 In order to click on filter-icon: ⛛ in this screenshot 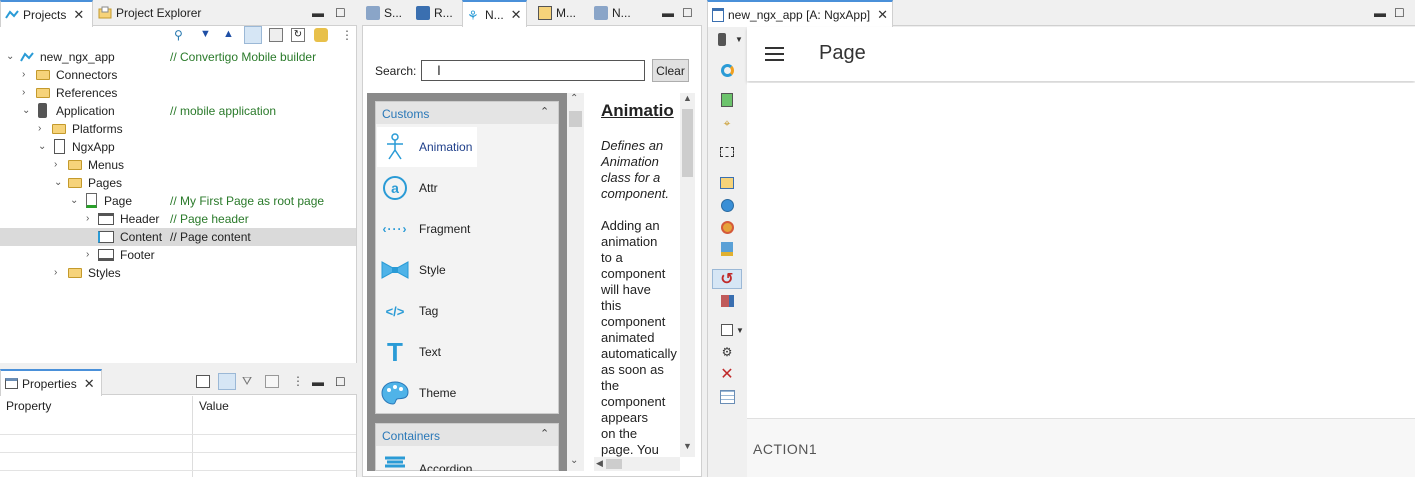, I will do `click(247, 381)`.